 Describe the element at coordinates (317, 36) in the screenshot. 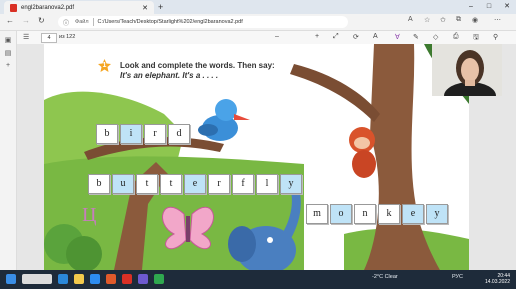

I see `zoom-in-button: +` at that location.